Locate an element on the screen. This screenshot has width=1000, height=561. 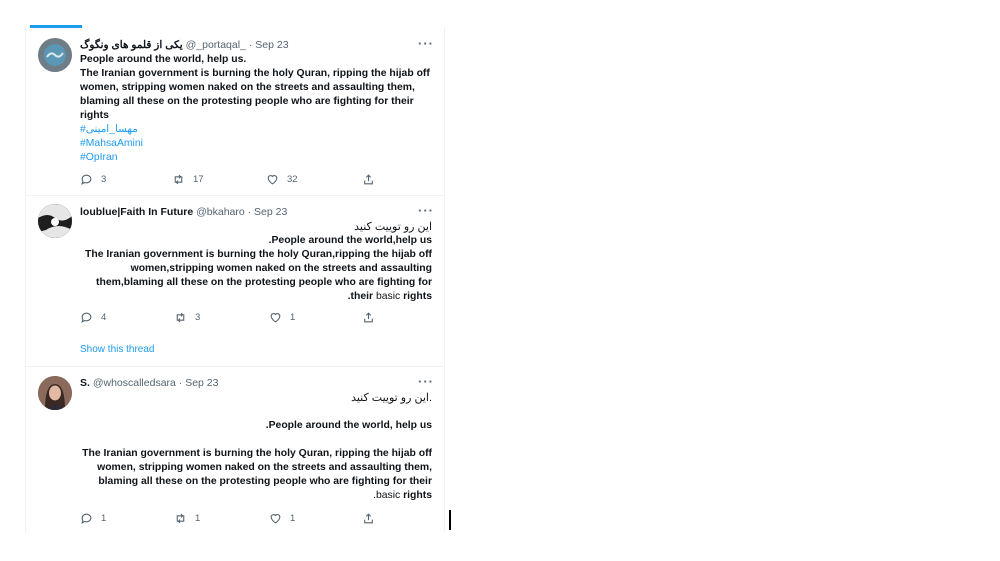
tweet-actions: 3 17 32 is located at coordinates (230, 181).